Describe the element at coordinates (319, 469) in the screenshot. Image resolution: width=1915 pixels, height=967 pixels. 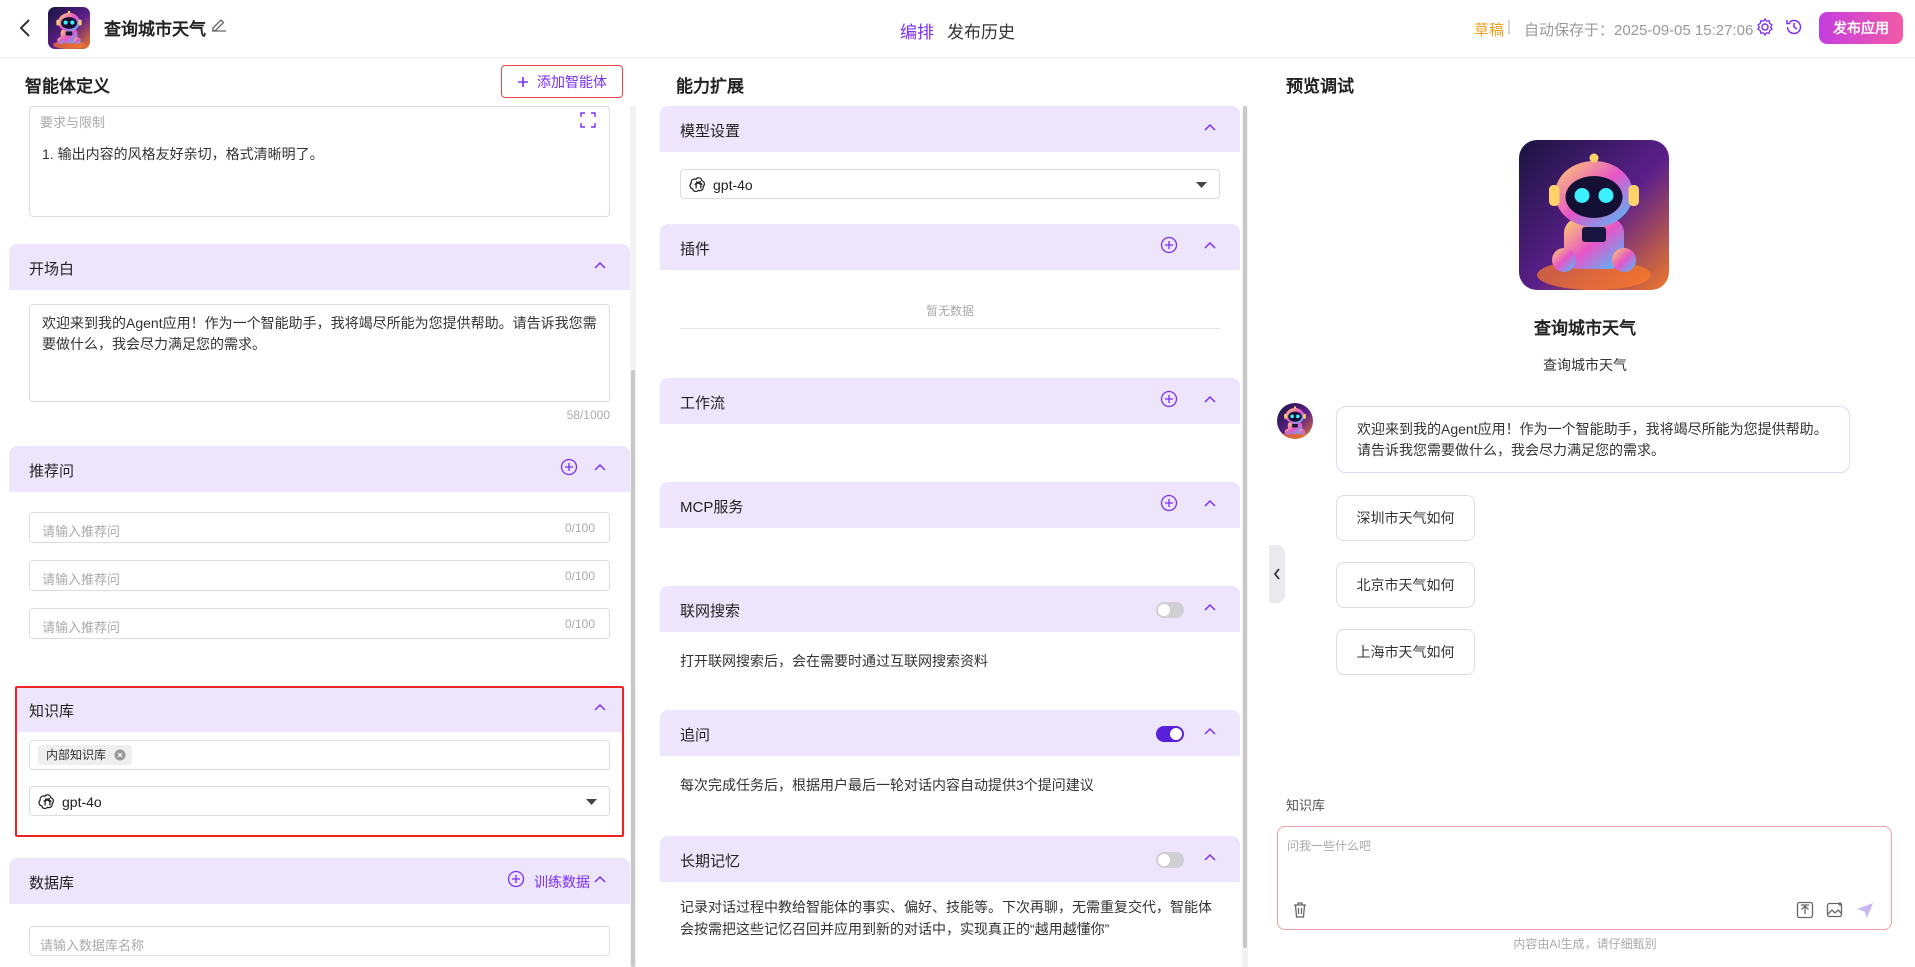
I see `suggestions-header: 推荐问` at that location.